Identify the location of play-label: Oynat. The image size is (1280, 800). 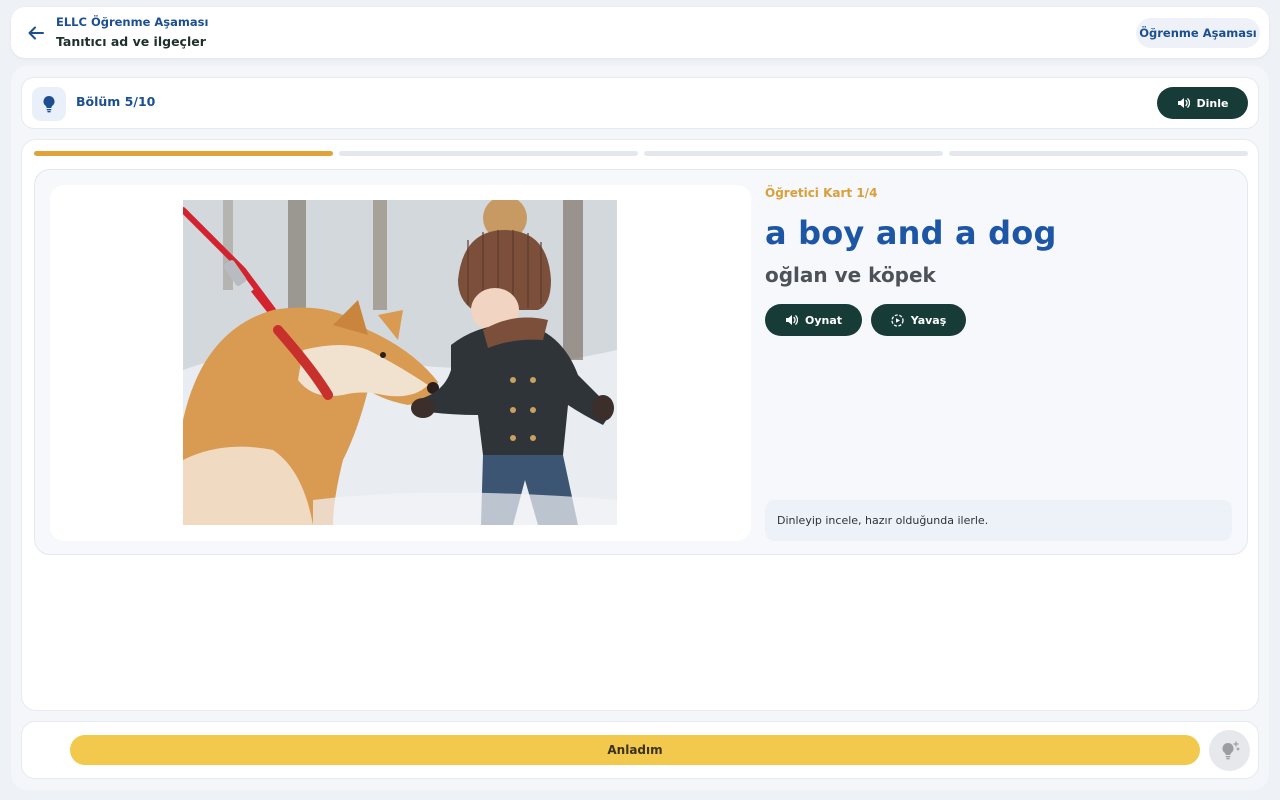
(823, 320).